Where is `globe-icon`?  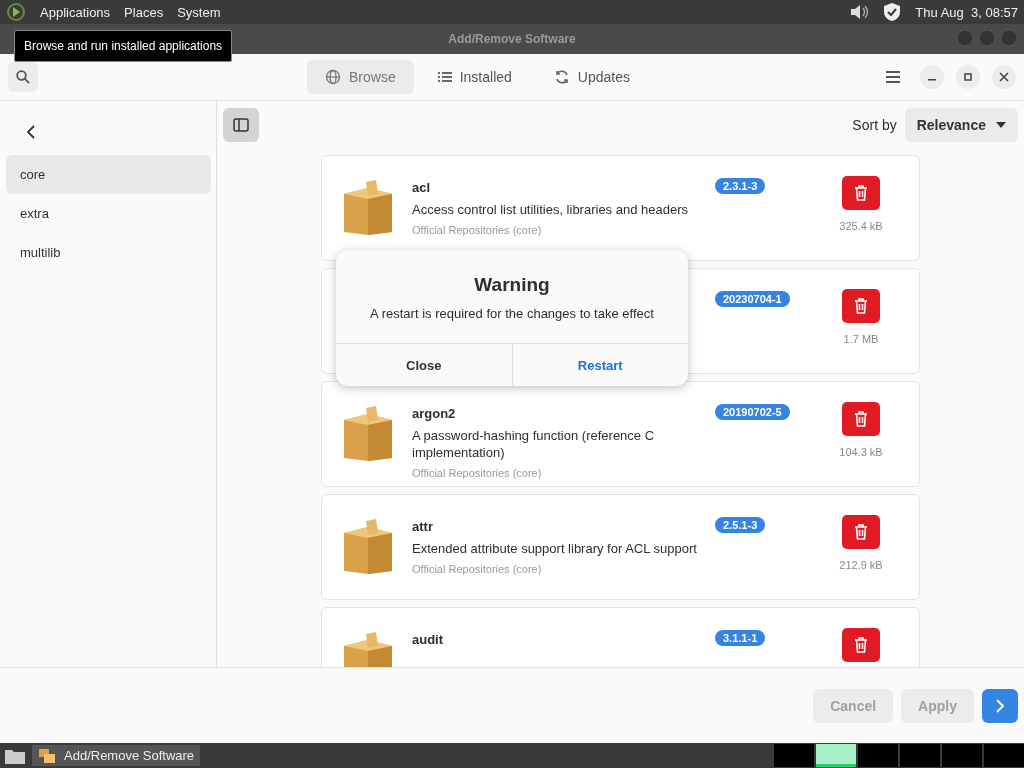 globe-icon is located at coordinates (333, 77).